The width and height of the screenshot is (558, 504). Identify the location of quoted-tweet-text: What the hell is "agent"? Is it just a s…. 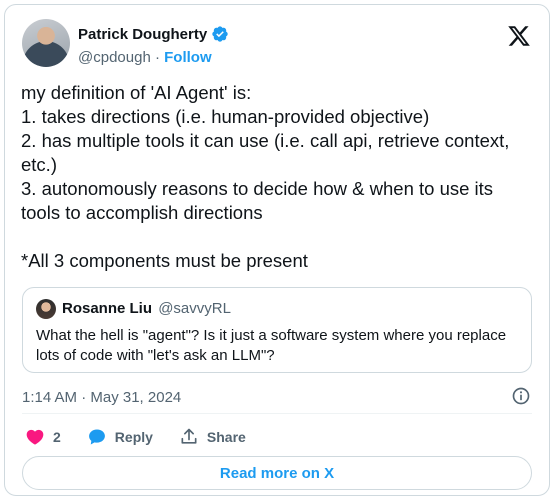
(271, 345).